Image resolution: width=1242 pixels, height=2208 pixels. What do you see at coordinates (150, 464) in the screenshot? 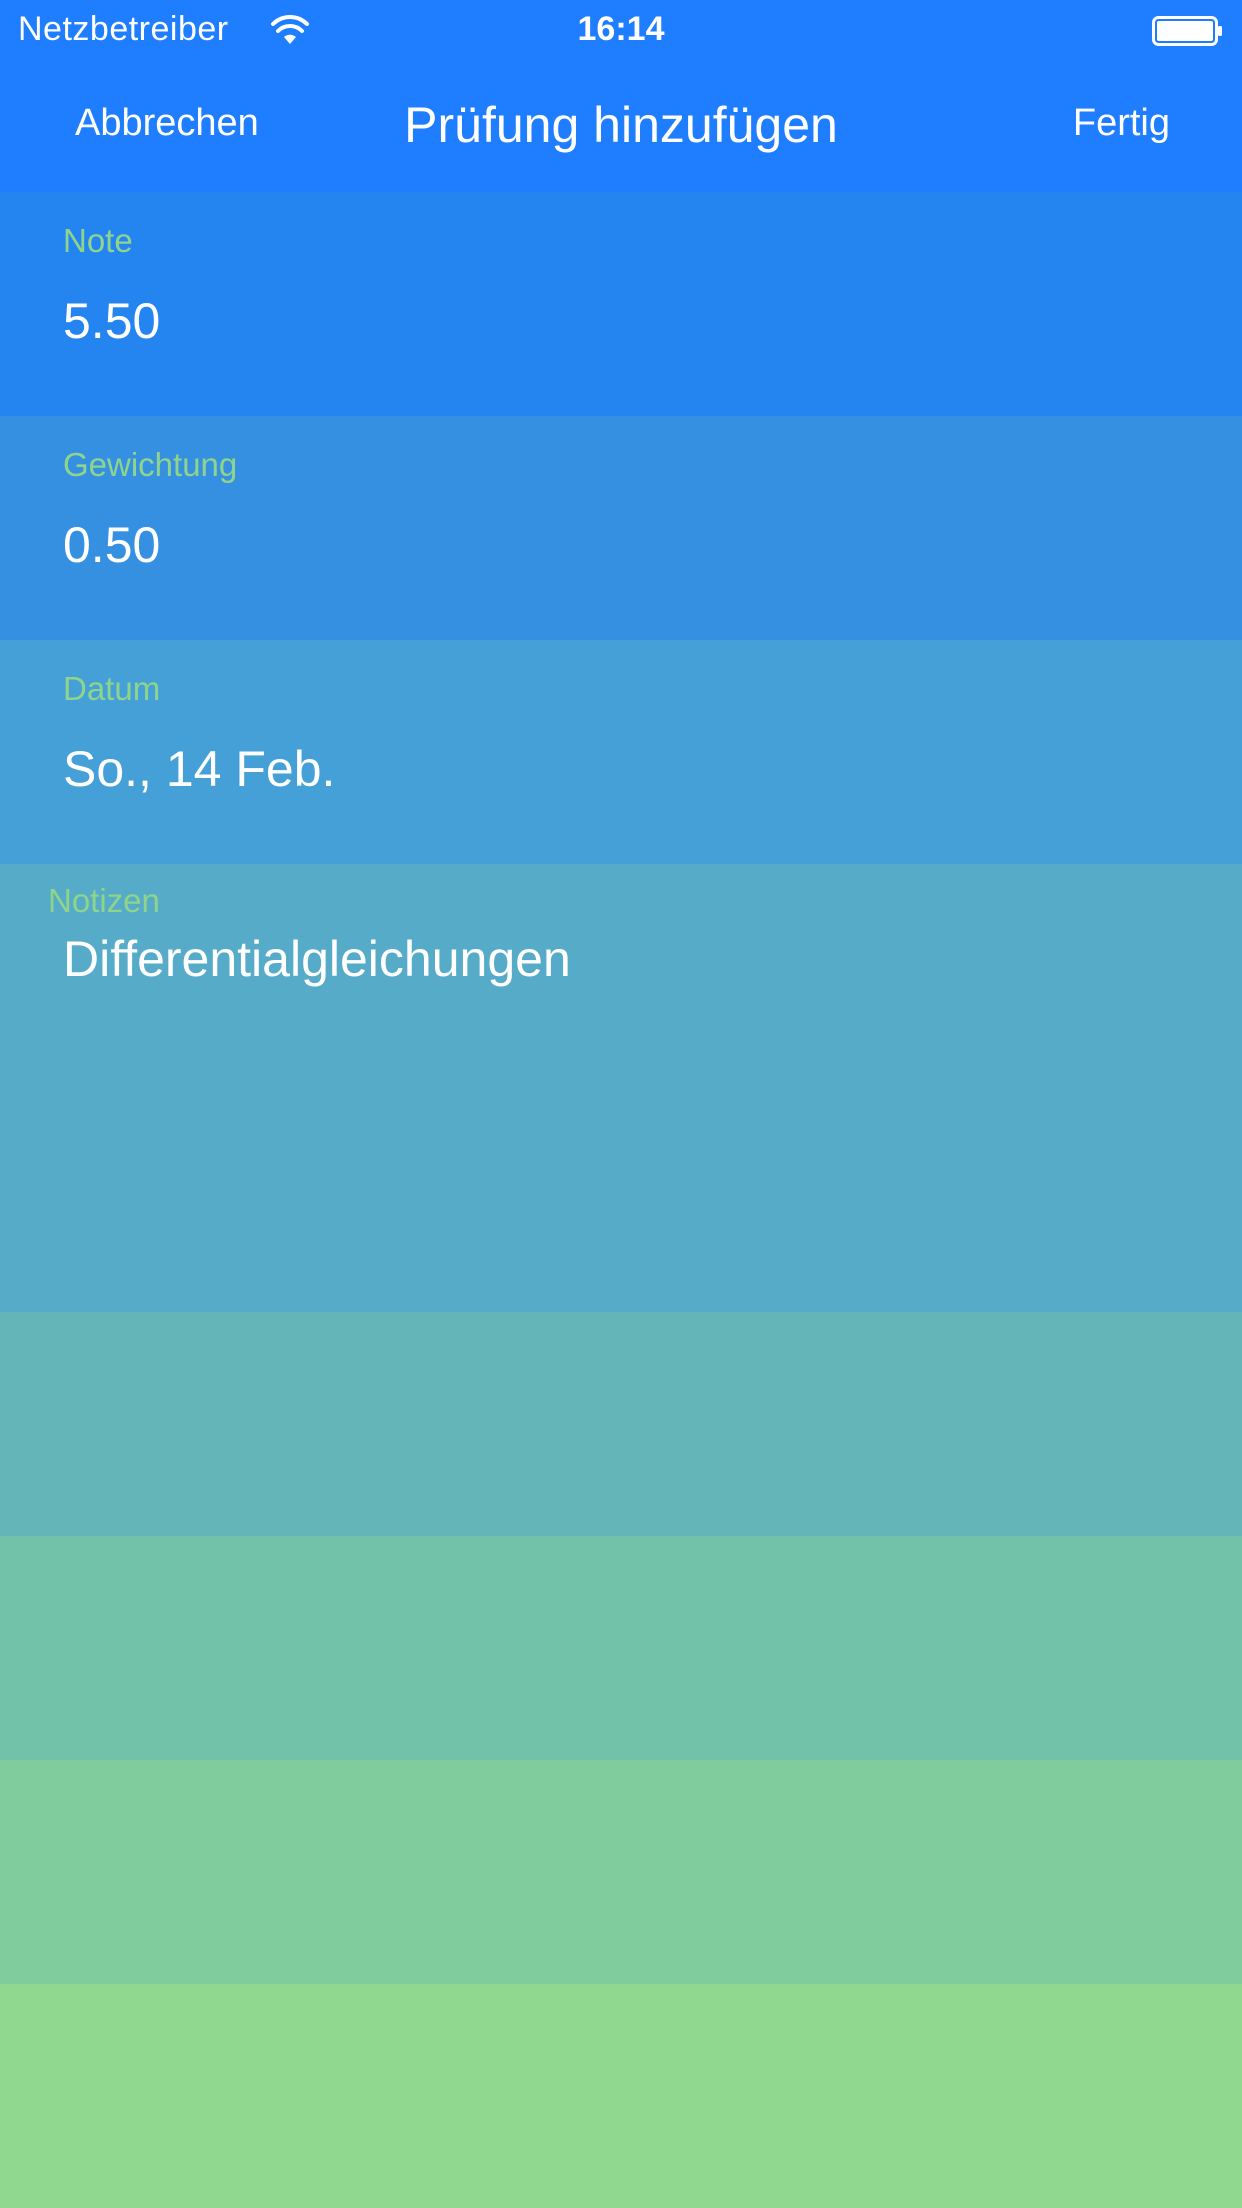
I see `weight-label: Gewichtung` at bounding box center [150, 464].